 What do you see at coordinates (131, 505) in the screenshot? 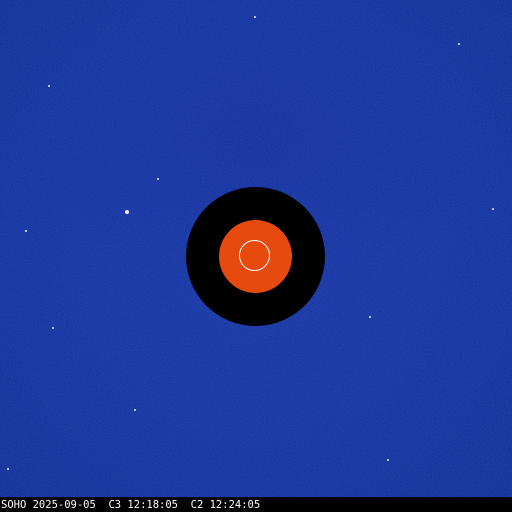
I see `image-caption: SOHO 2025-09-05 C3 12:18:05 C2 12:24:05` at bounding box center [131, 505].